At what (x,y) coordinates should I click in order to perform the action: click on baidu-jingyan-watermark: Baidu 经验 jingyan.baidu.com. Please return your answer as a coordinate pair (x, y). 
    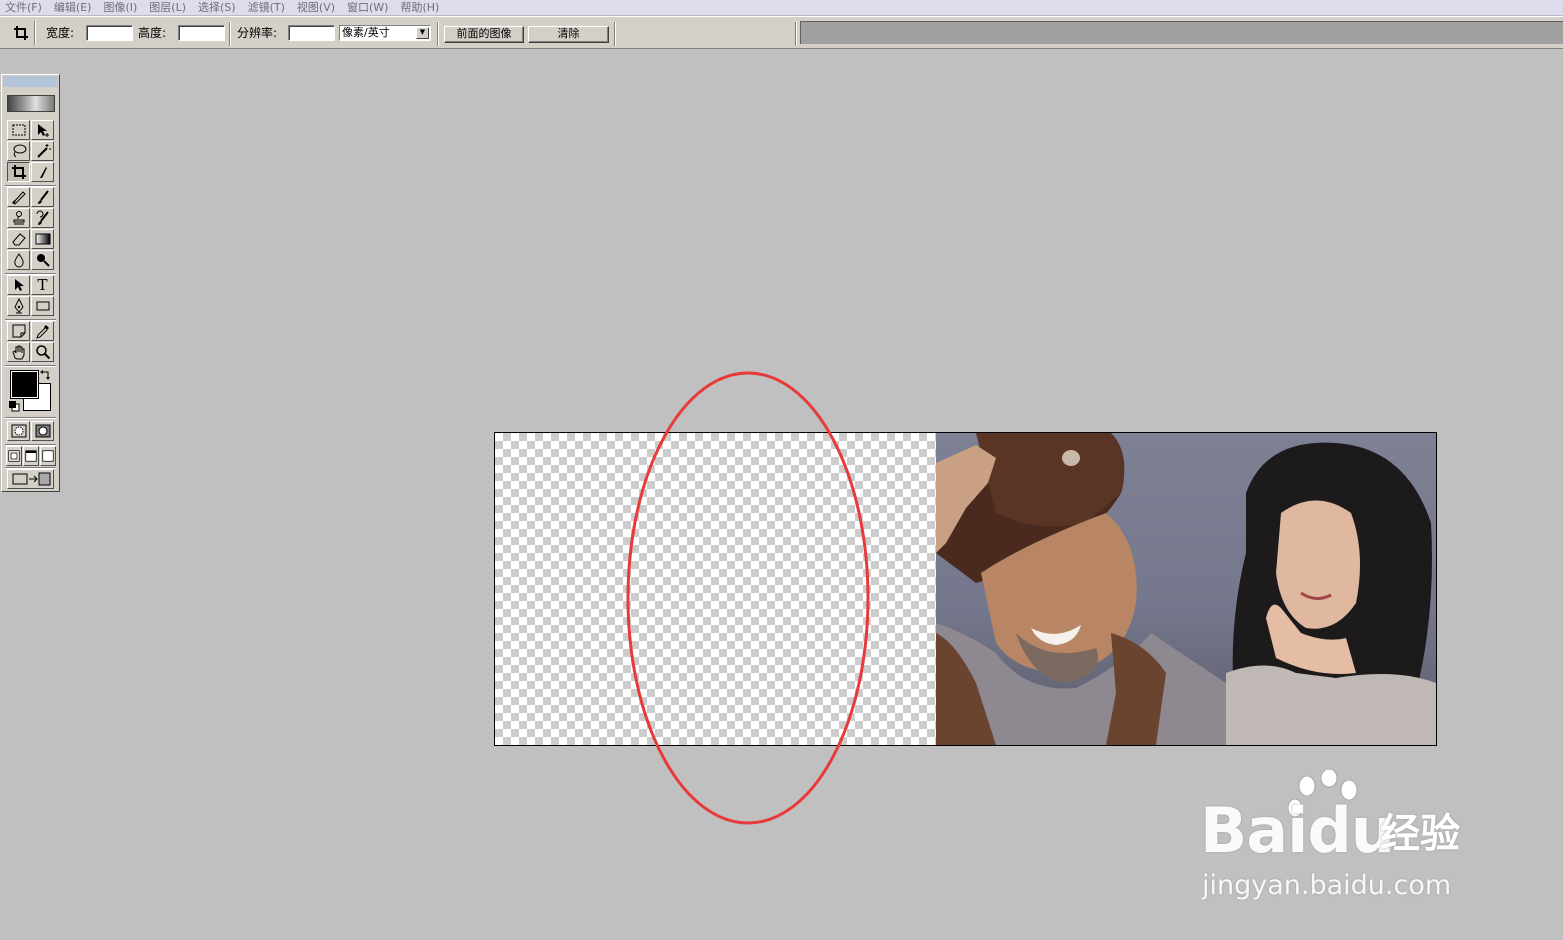
    Looking at the image, I should click on (1340, 840).